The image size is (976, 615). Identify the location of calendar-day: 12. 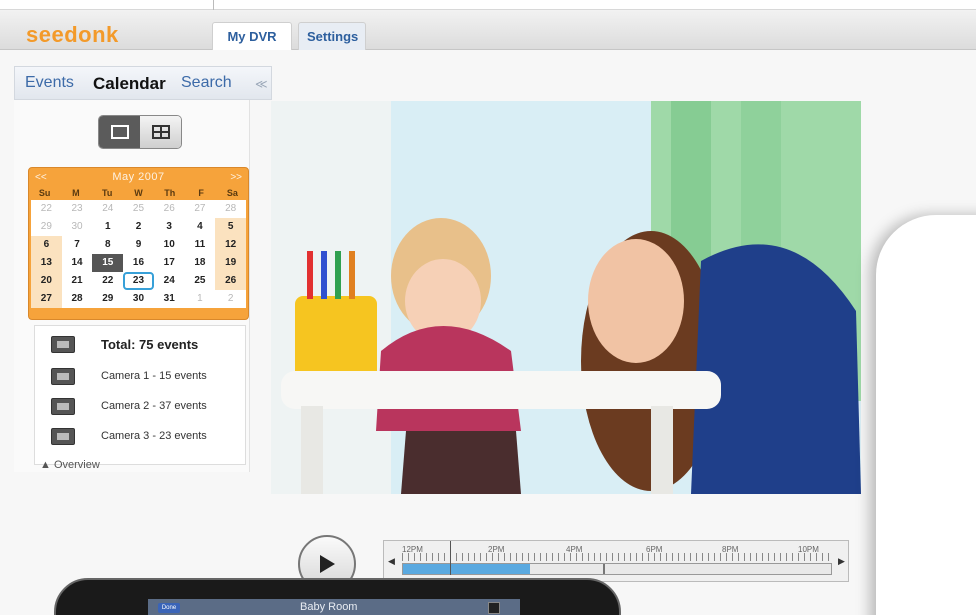
(230, 245).